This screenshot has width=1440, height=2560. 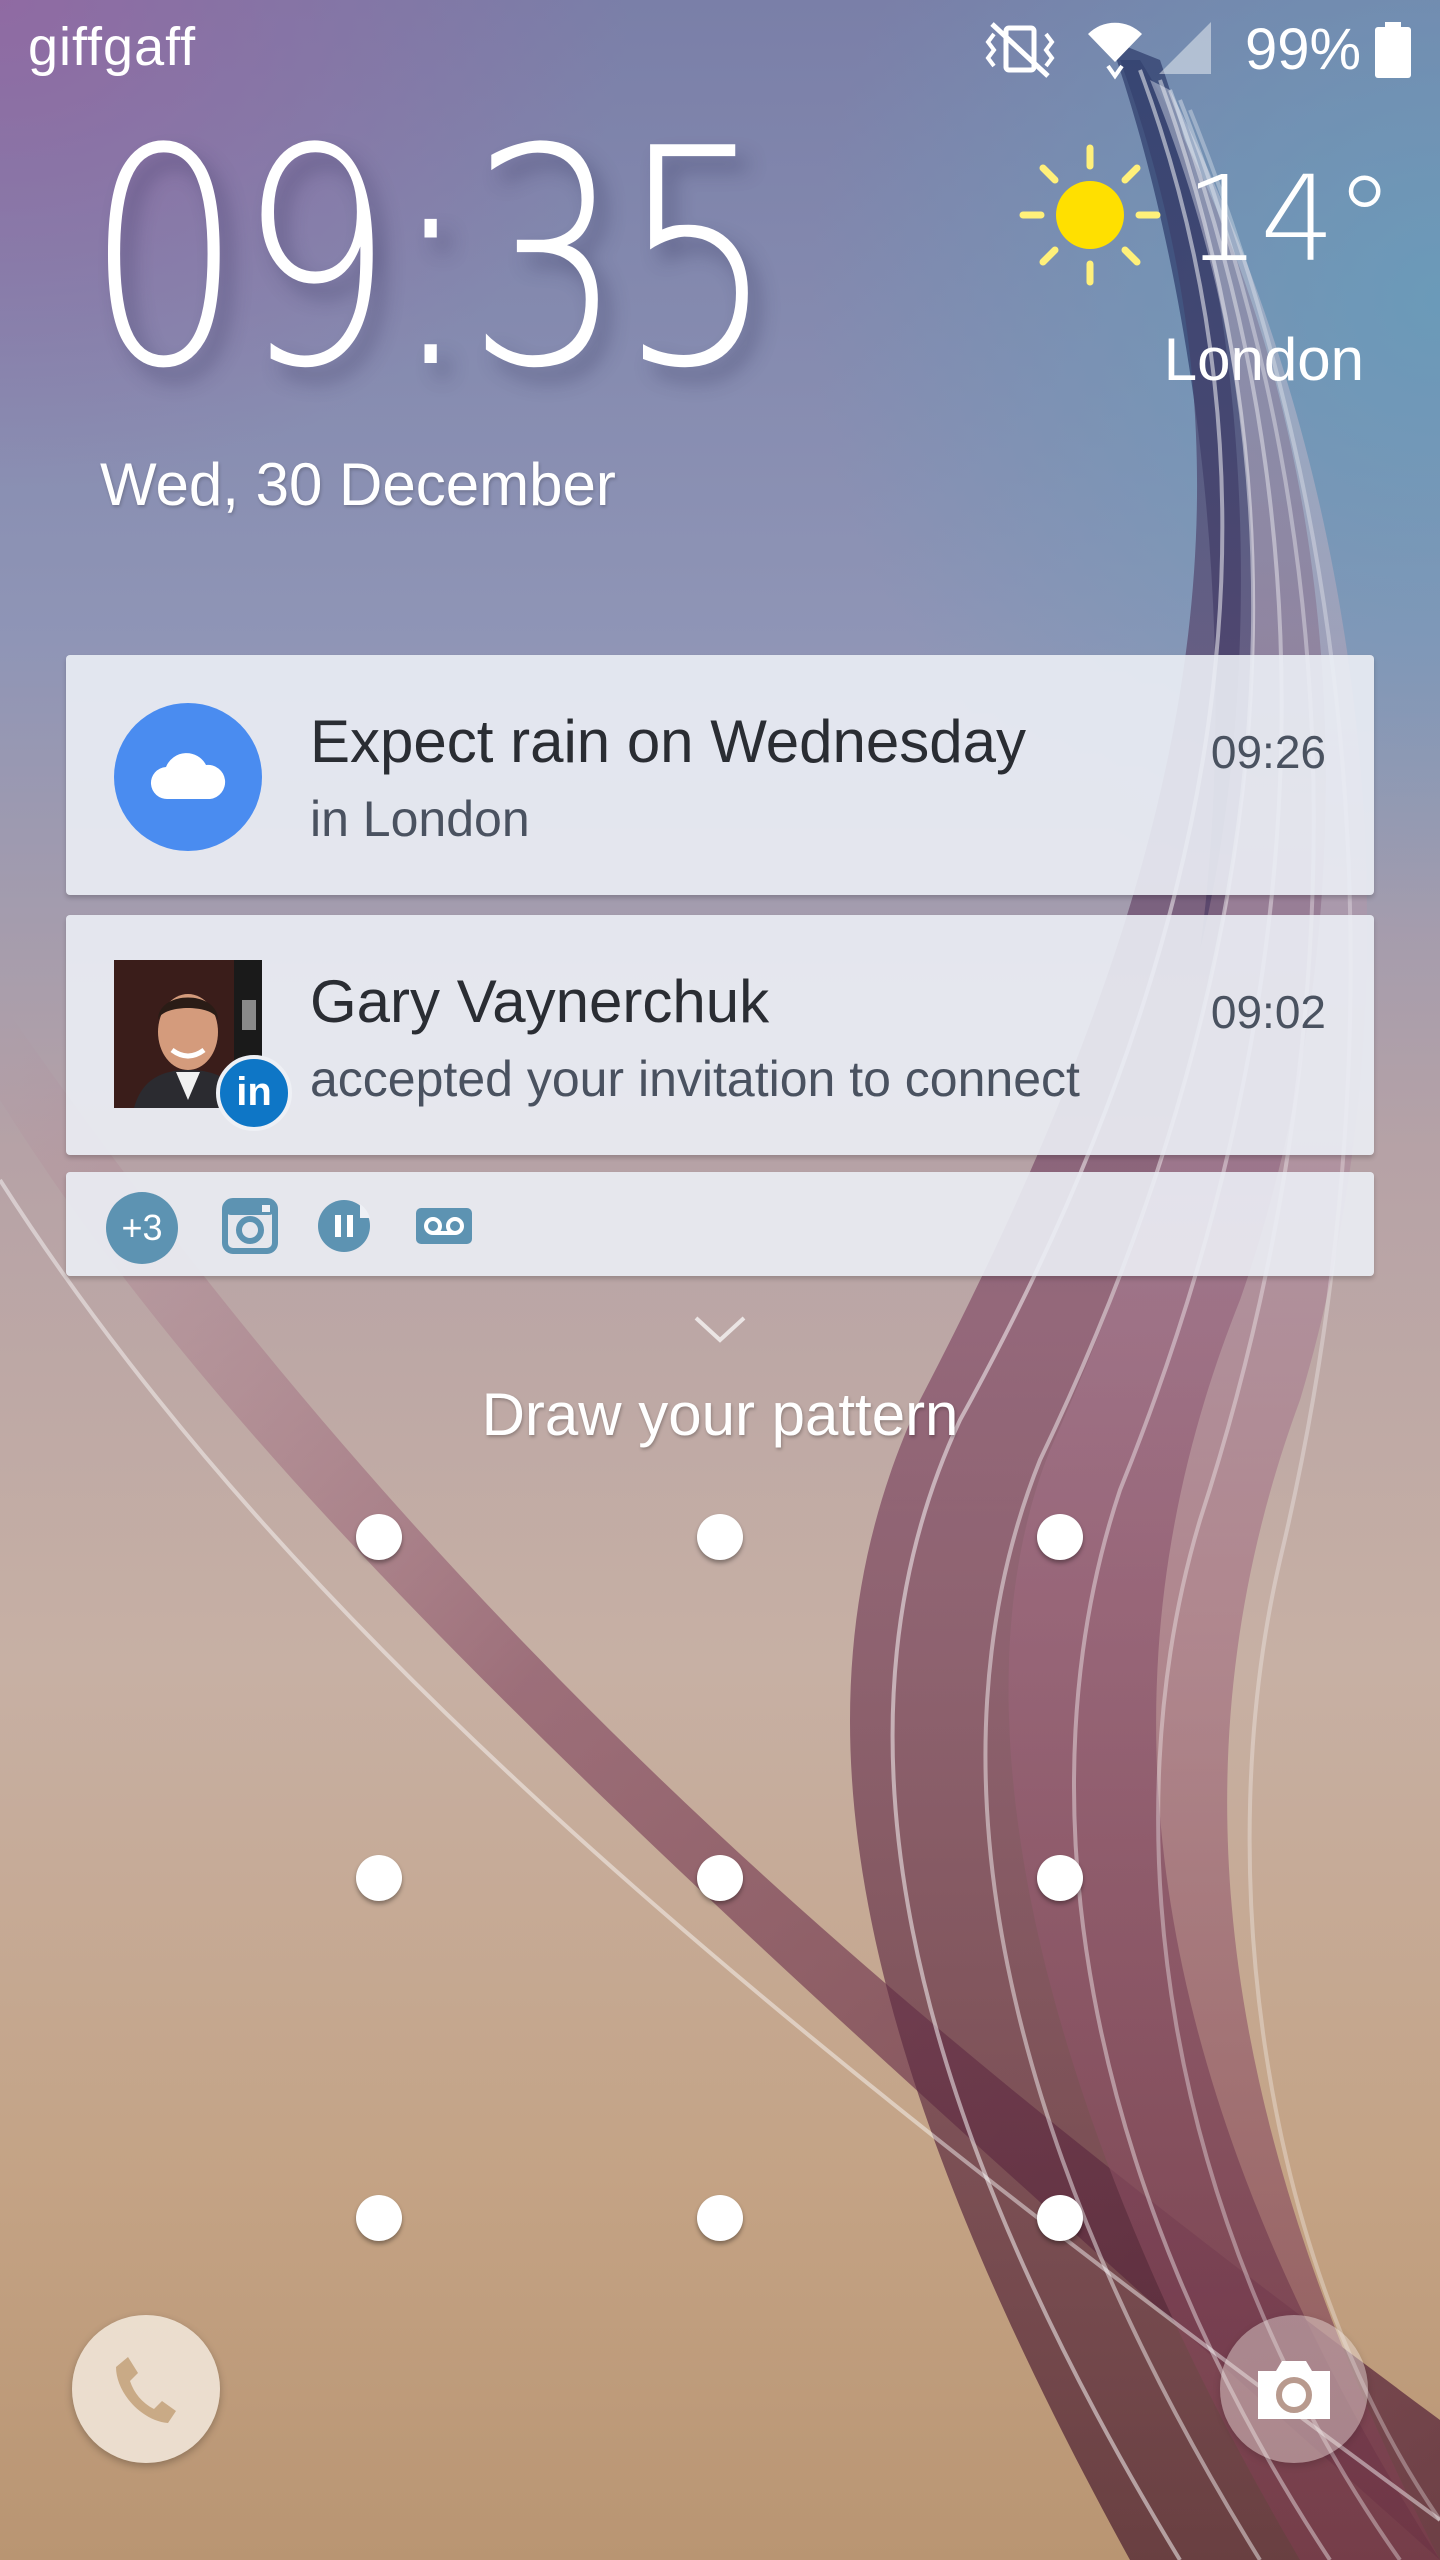 What do you see at coordinates (720, 1330) in the screenshot?
I see `chevron-down-icon` at bounding box center [720, 1330].